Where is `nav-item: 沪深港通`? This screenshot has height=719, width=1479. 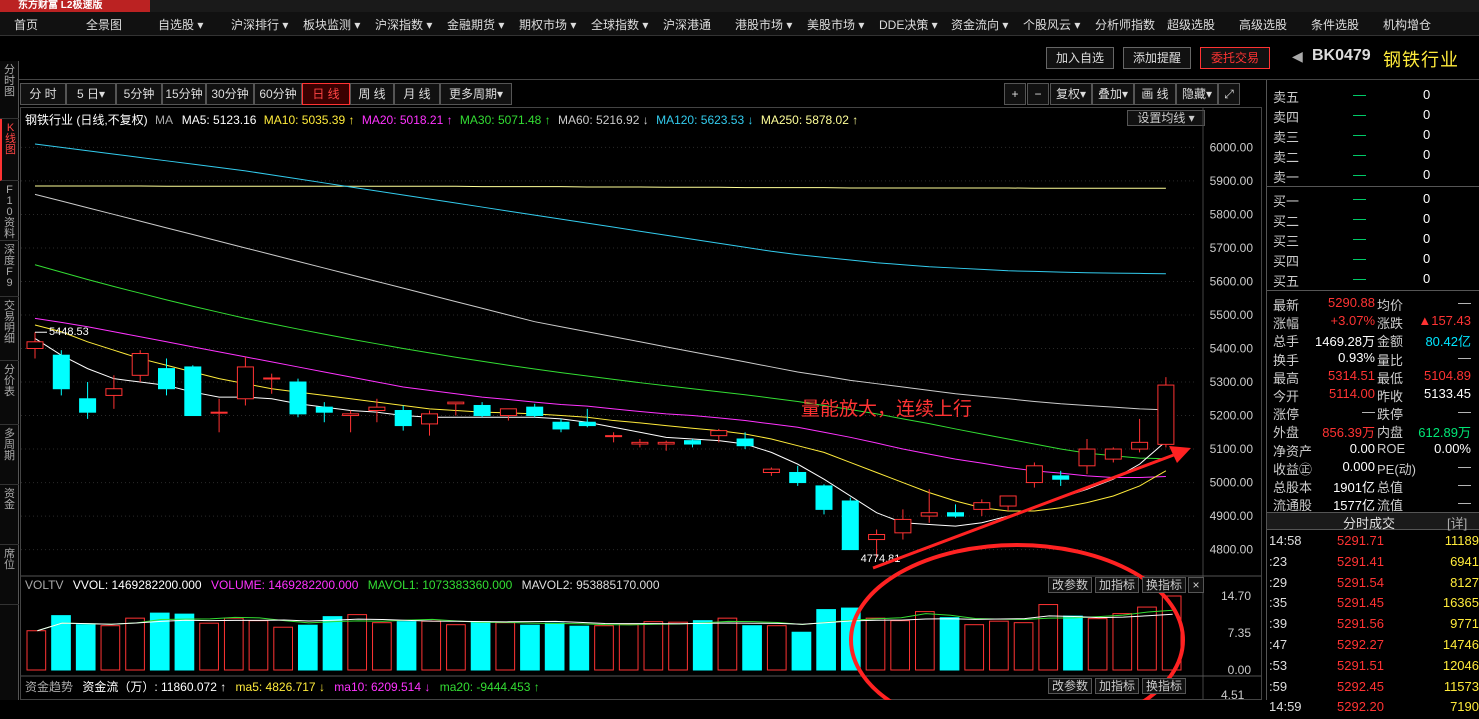 nav-item: 沪深港通 is located at coordinates (687, 24).